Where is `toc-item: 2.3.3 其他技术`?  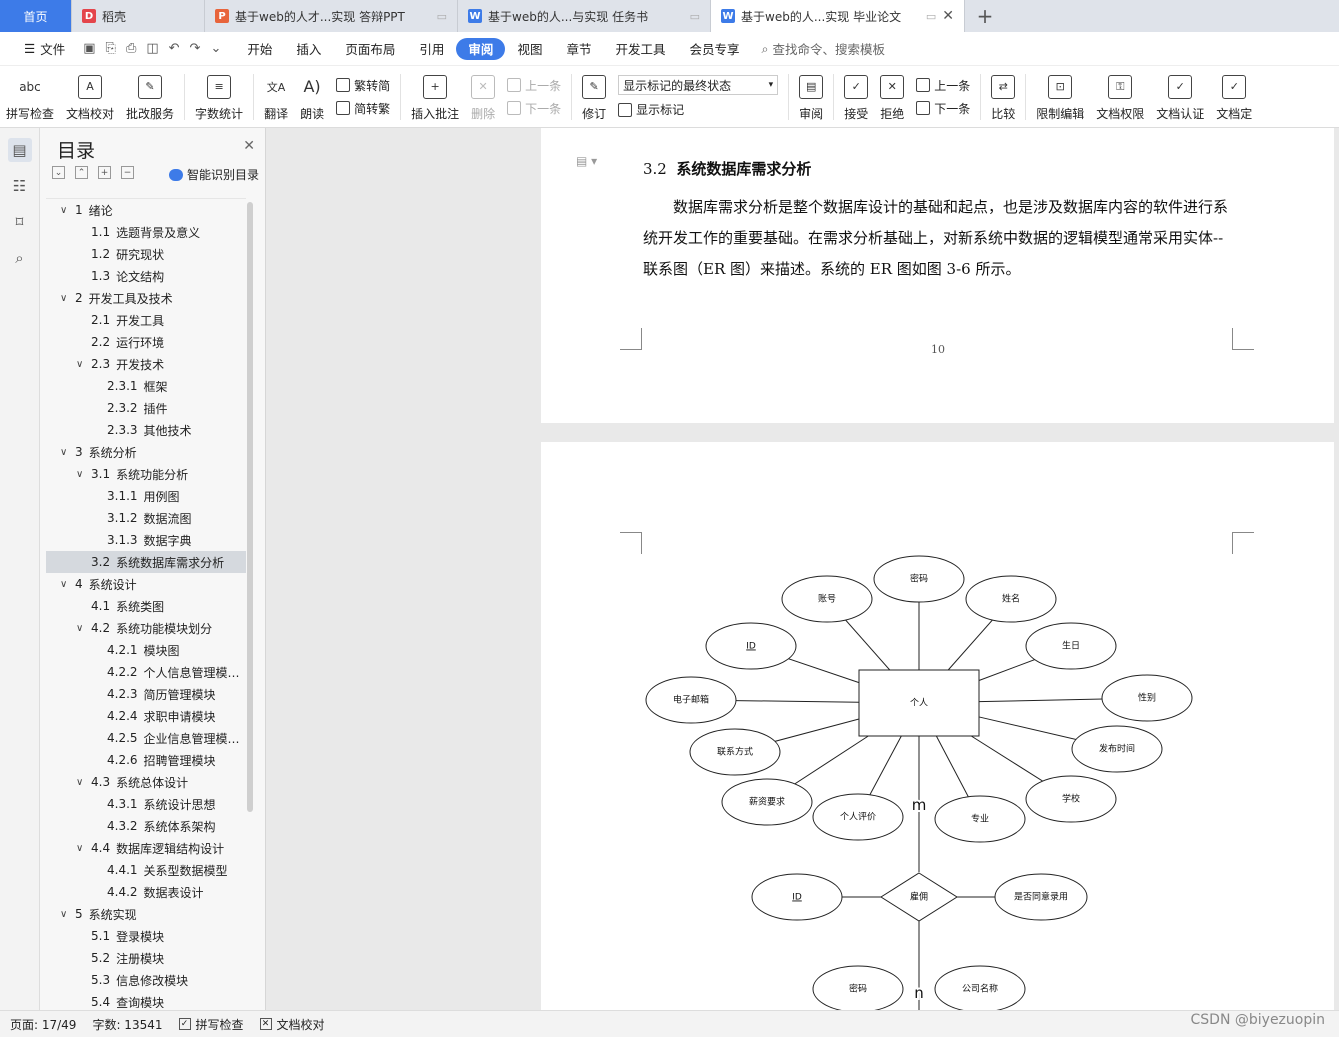
toc-item: 2.3.3 其他技术 is located at coordinates (146, 430).